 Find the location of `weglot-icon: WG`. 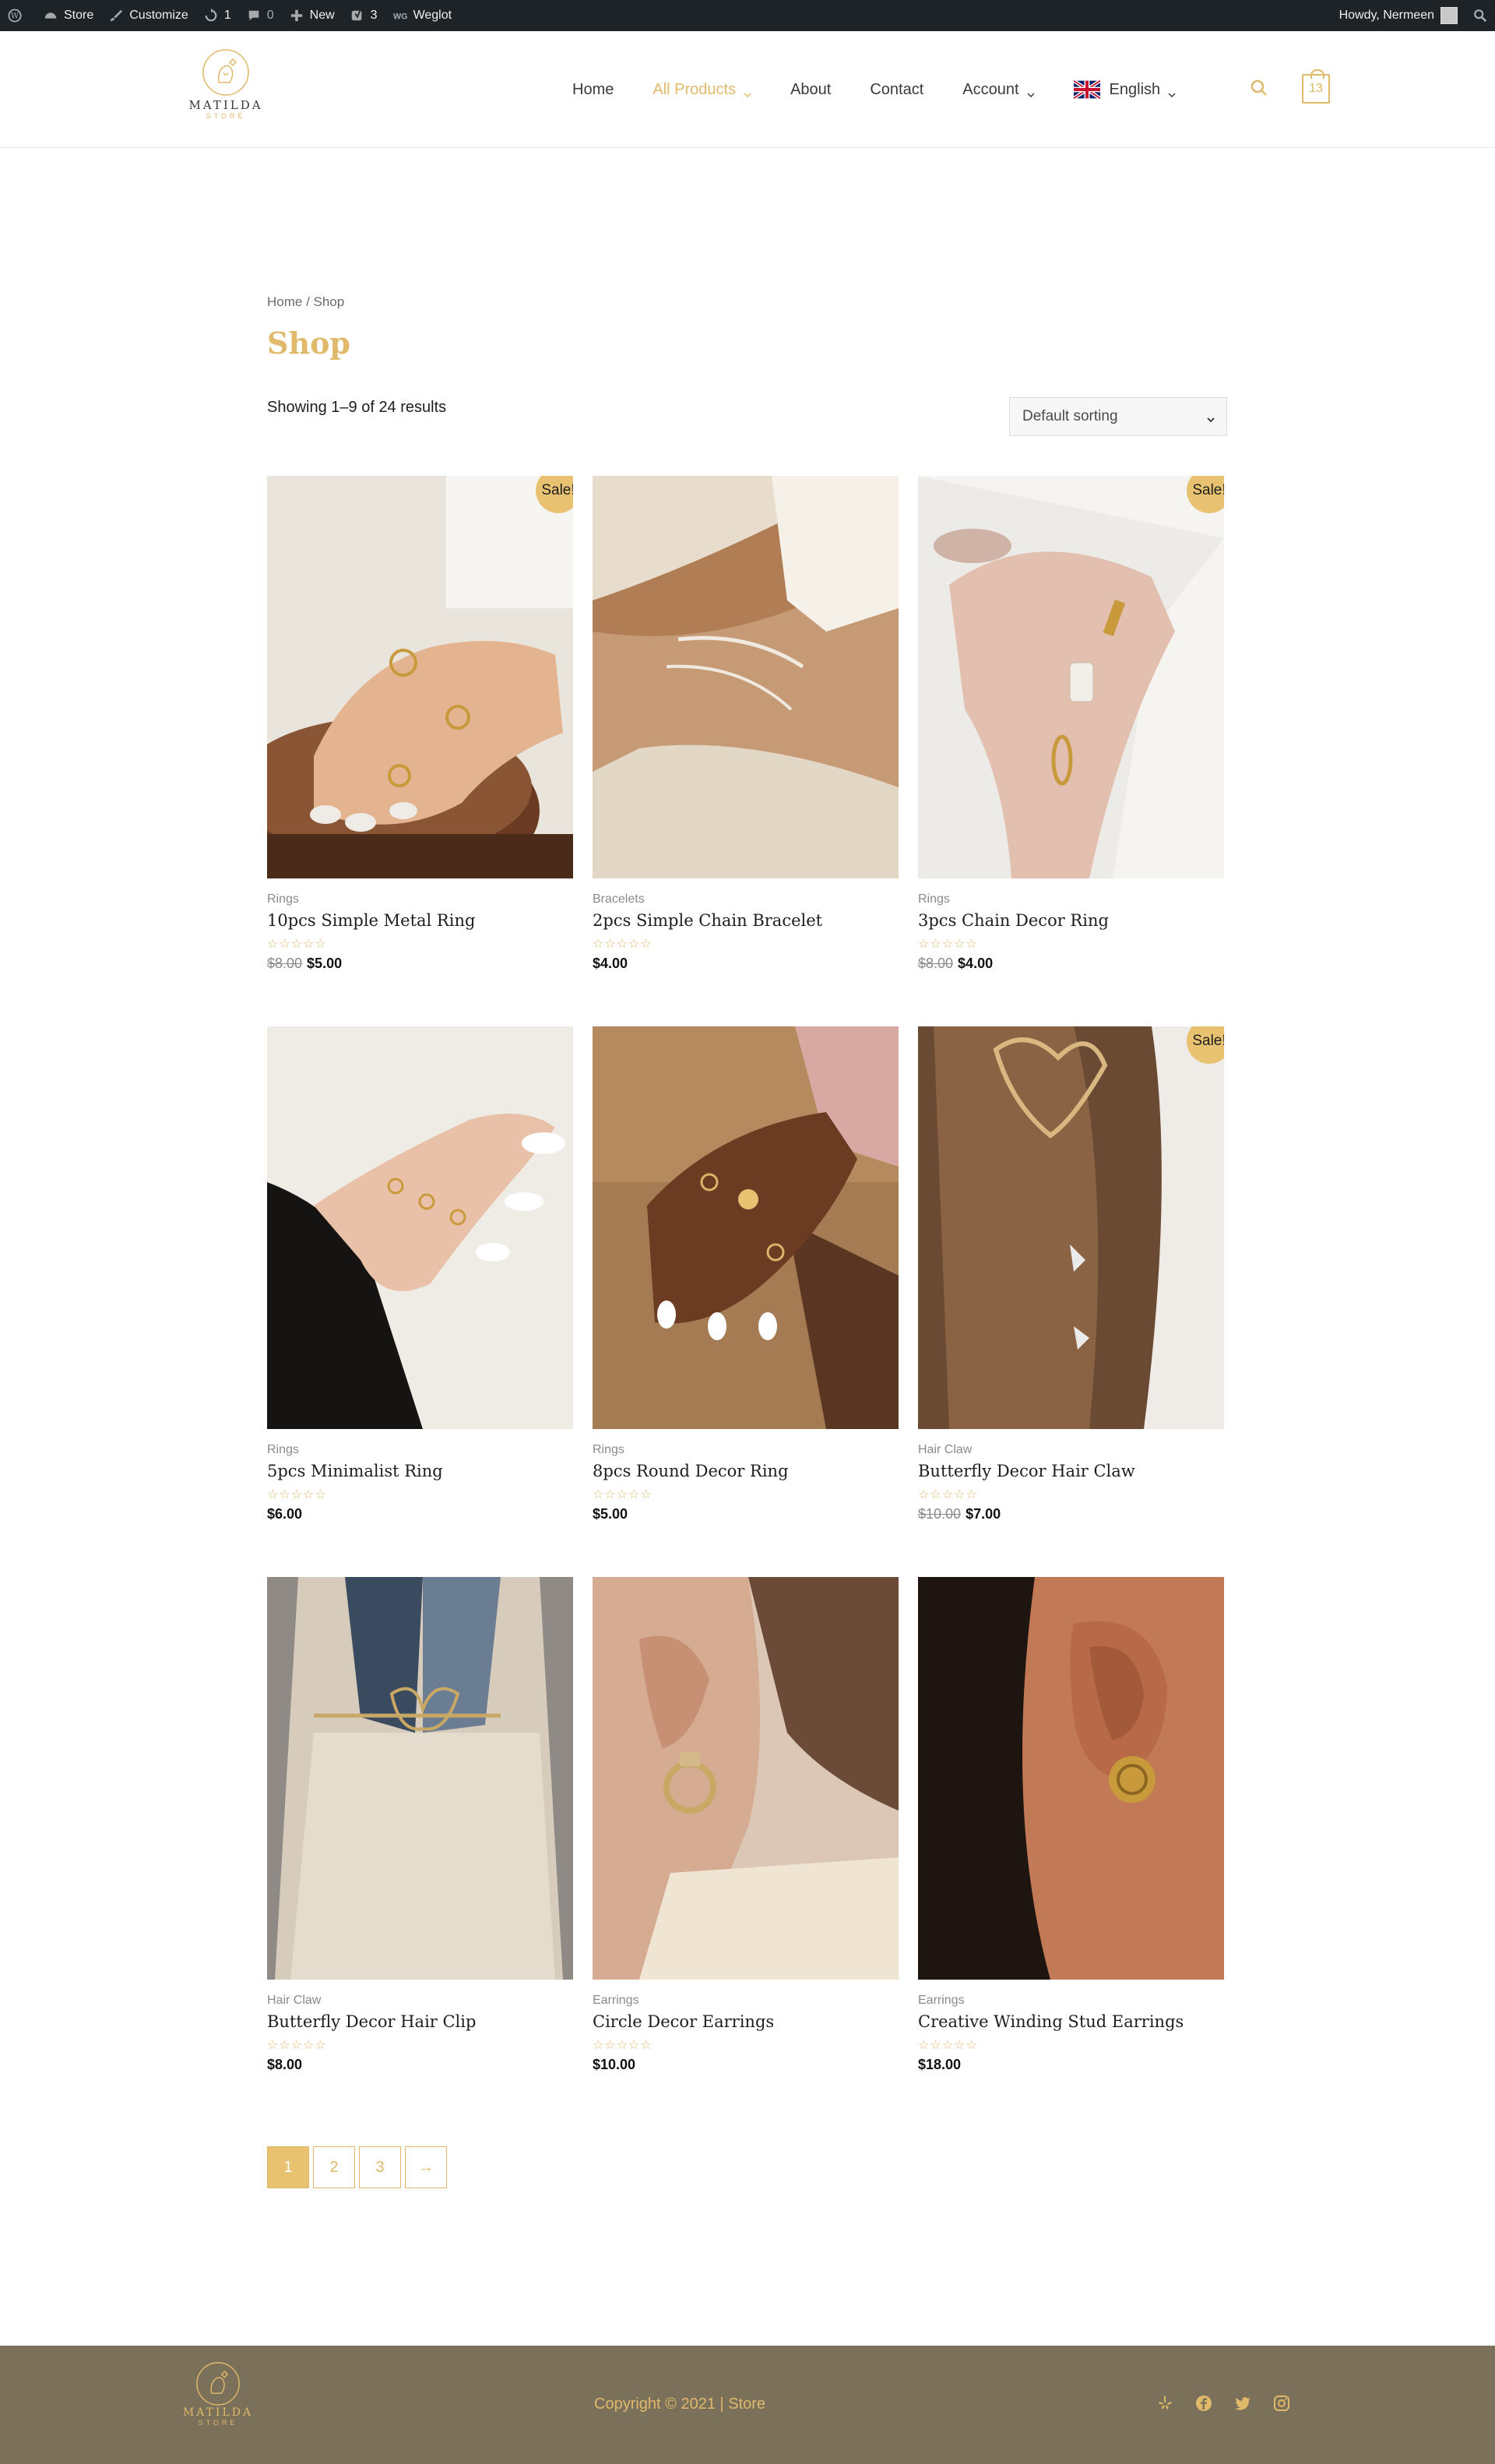

weglot-icon: WG is located at coordinates (400, 16).